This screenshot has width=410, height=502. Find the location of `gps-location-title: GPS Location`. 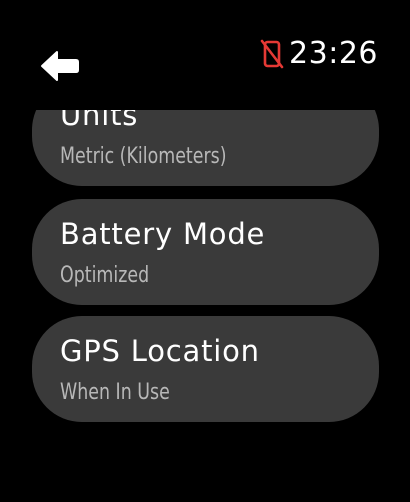

gps-location-title: GPS Location is located at coordinates (160, 351).